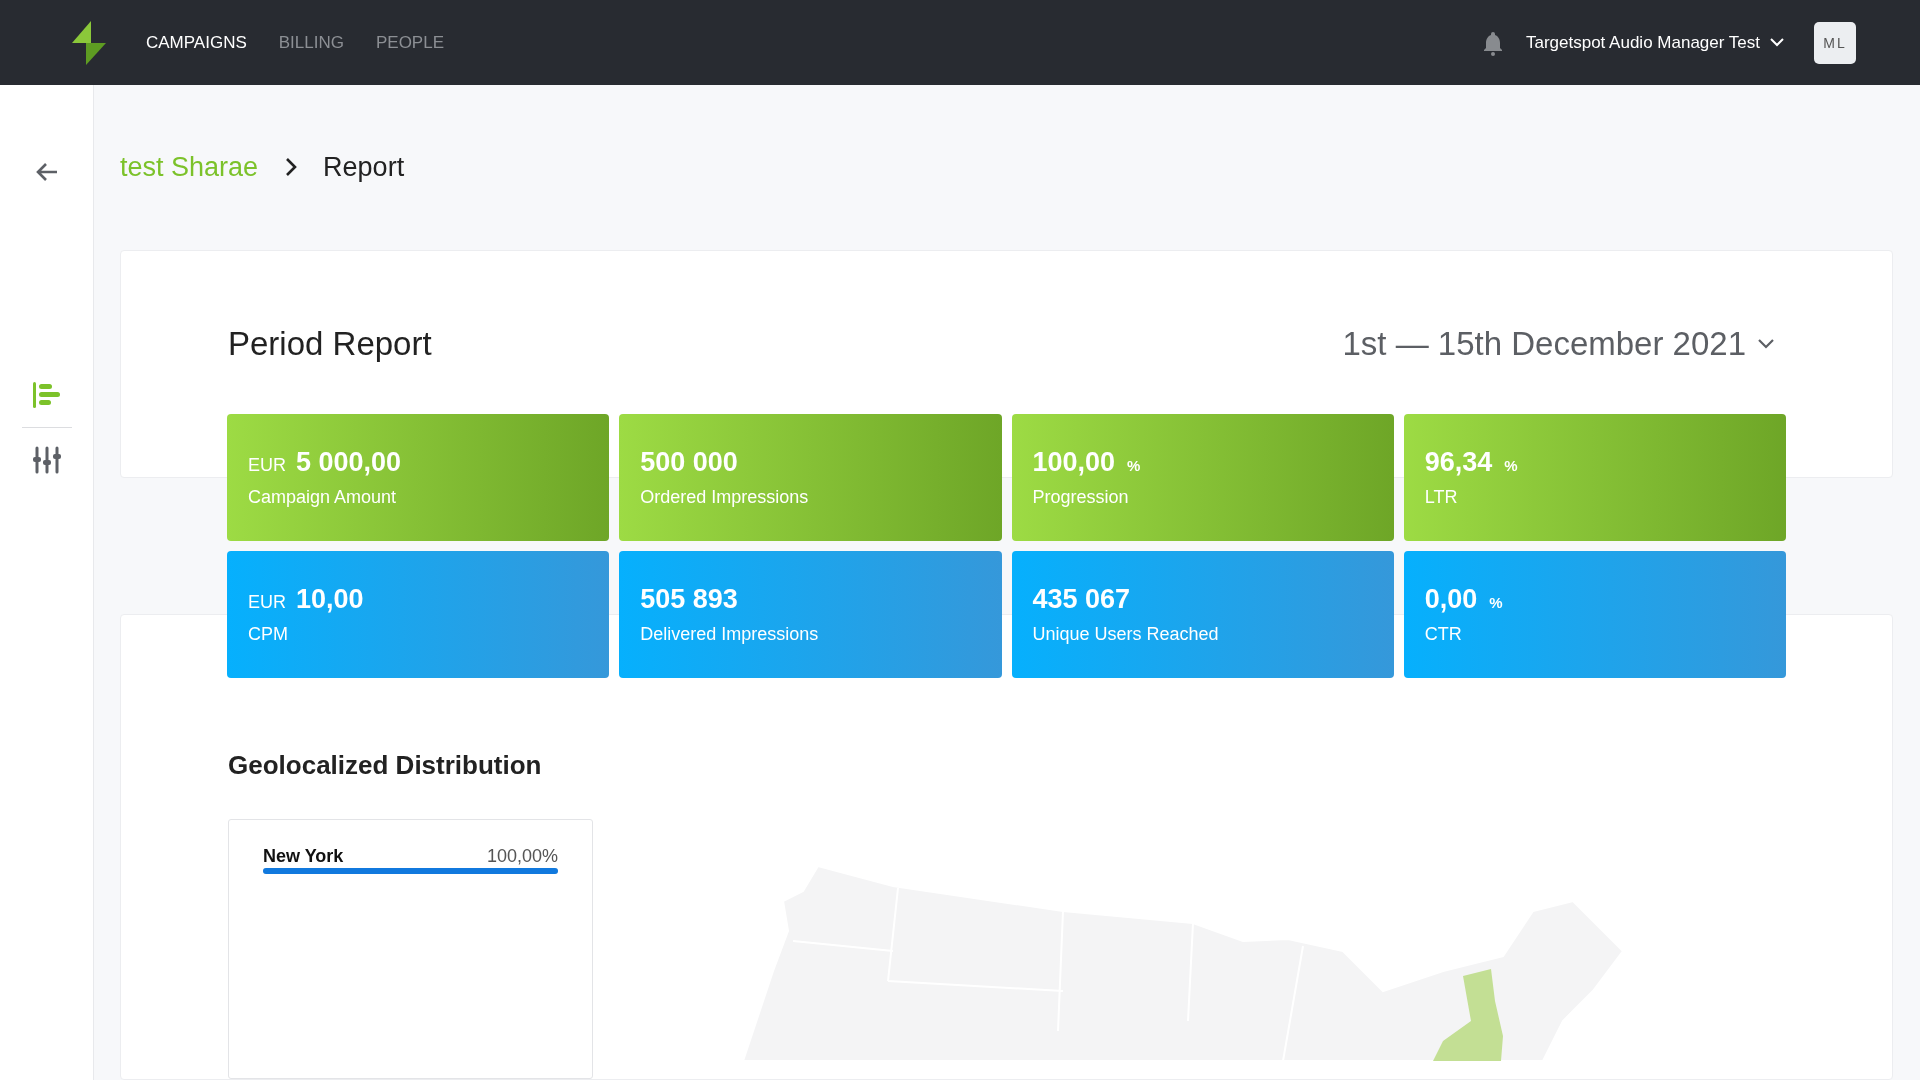 The image size is (1920, 1080). I want to click on nav-tab: CAMPAIGNS, so click(196, 42).